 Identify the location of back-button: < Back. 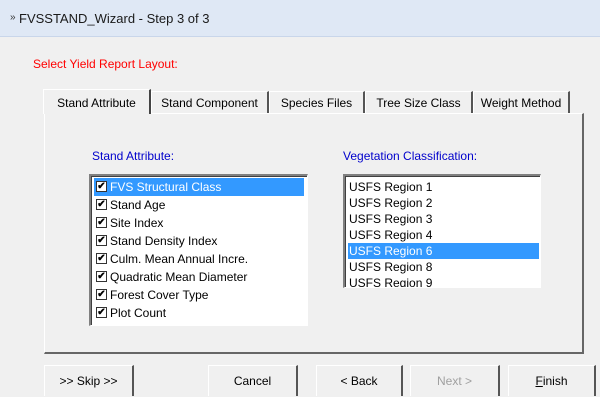
(359, 380).